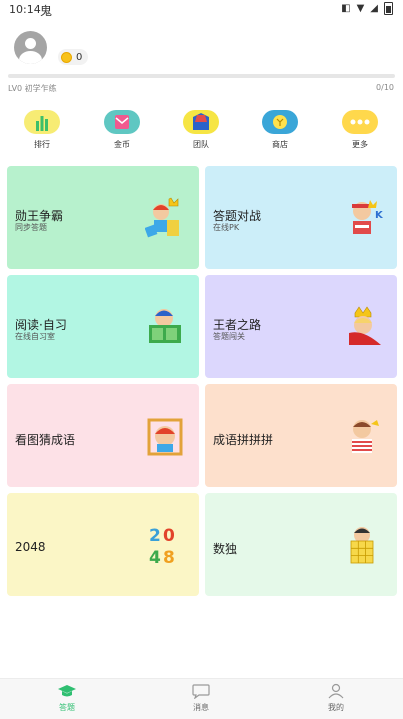  What do you see at coordinates (201, 122) in the screenshot?
I see `team-flag-icon` at bounding box center [201, 122].